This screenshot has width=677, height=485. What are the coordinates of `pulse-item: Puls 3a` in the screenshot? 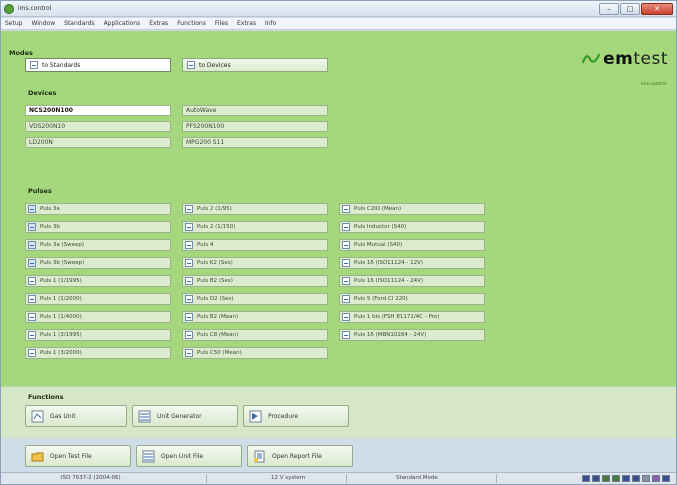 It's located at (98, 209).